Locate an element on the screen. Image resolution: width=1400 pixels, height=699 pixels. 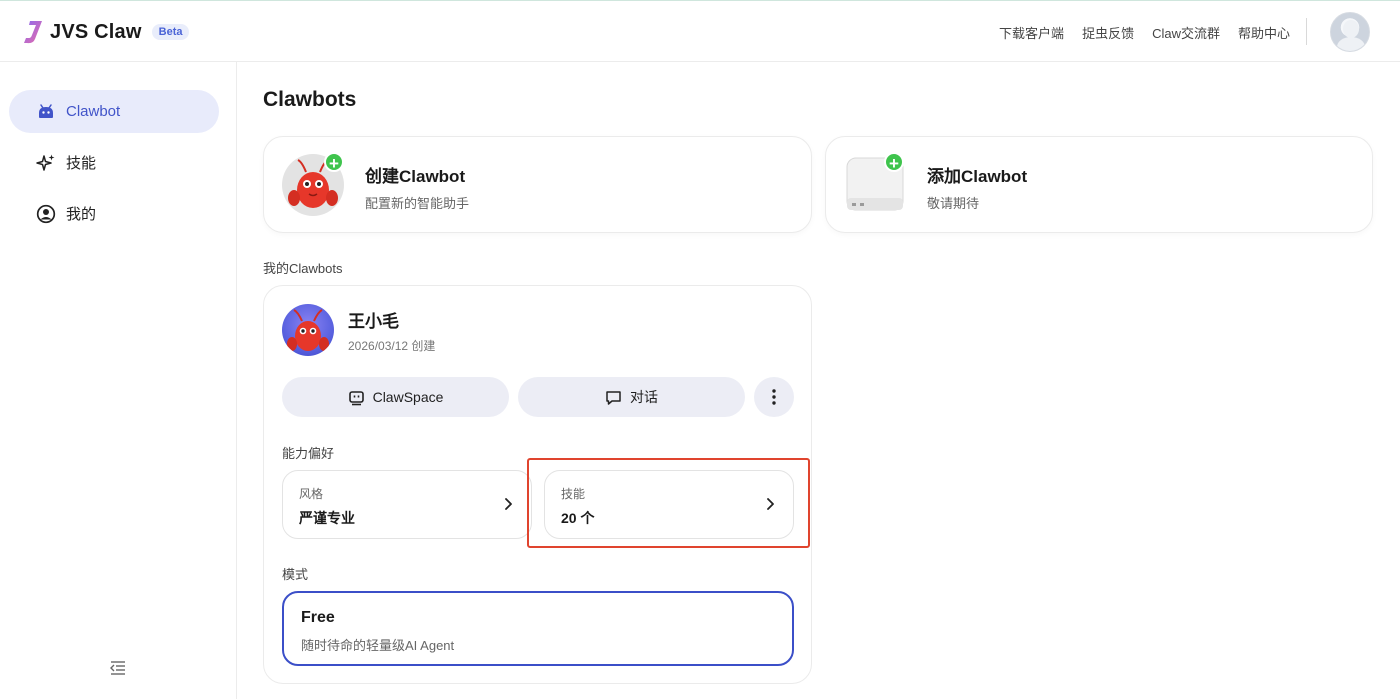
add-clawbot-card: + 添加Clawbot 敬请期待 is located at coordinates (1099, 184).